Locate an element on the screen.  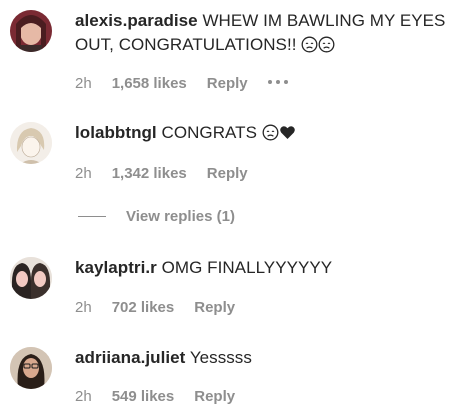
comment-meta: 2h 1,342 likes Reply is located at coordinates (171, 173).